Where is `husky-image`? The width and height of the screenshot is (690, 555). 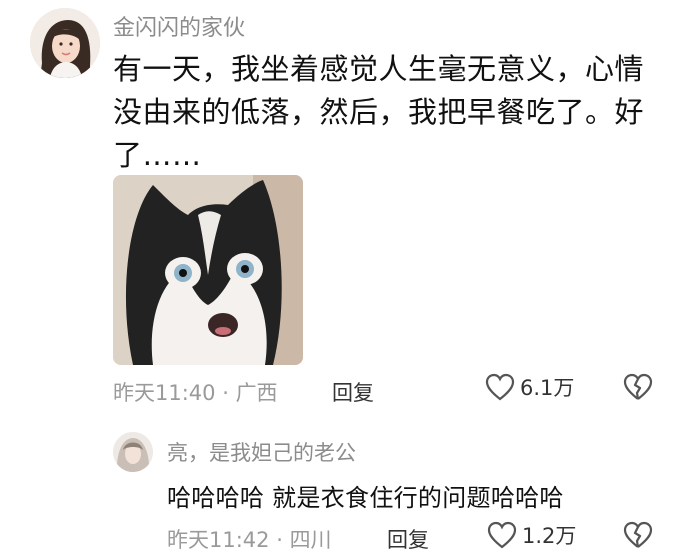 husky-image is located at coordinates (208, 270).